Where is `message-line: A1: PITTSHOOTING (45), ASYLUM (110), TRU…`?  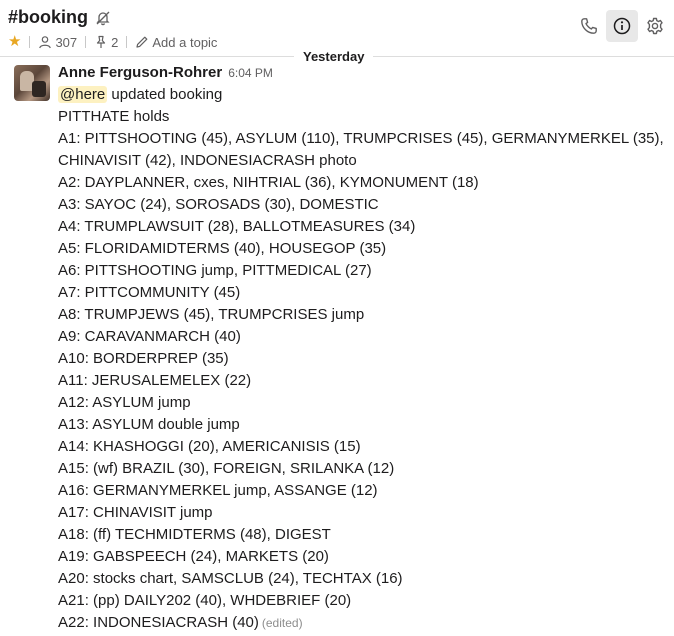
message-line: A1: PITTSHOOTING (45), ASYLUM (110), TRU… is located at coordinates (361, 138).